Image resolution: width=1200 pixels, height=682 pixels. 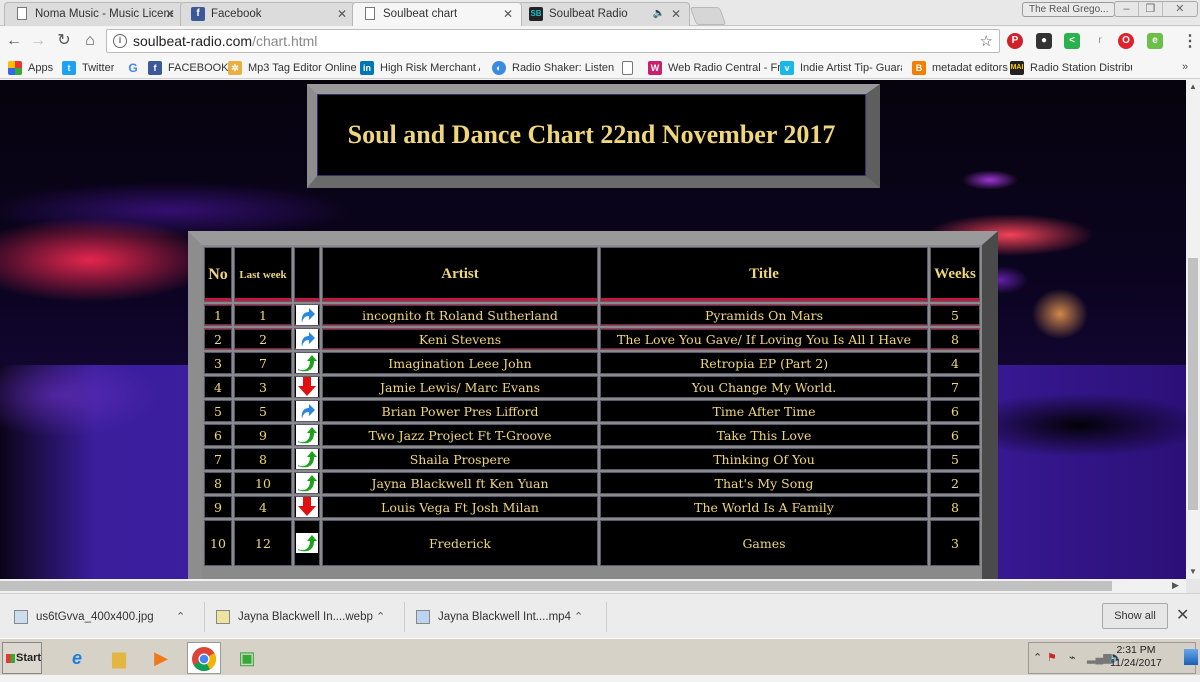 What do you see at coordinates (1193, 86) in the screenshot?
I see `scroll-up-arrow-icon: ▲` at bounding box center [1193, 86].